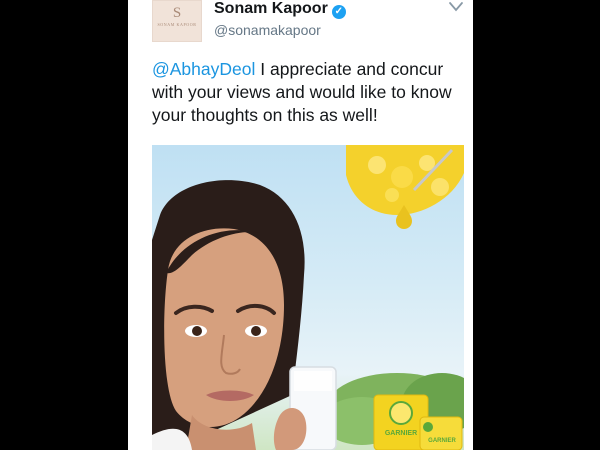 The image size is (600, 450). I want to click on woman-hand, so click(290, 429).